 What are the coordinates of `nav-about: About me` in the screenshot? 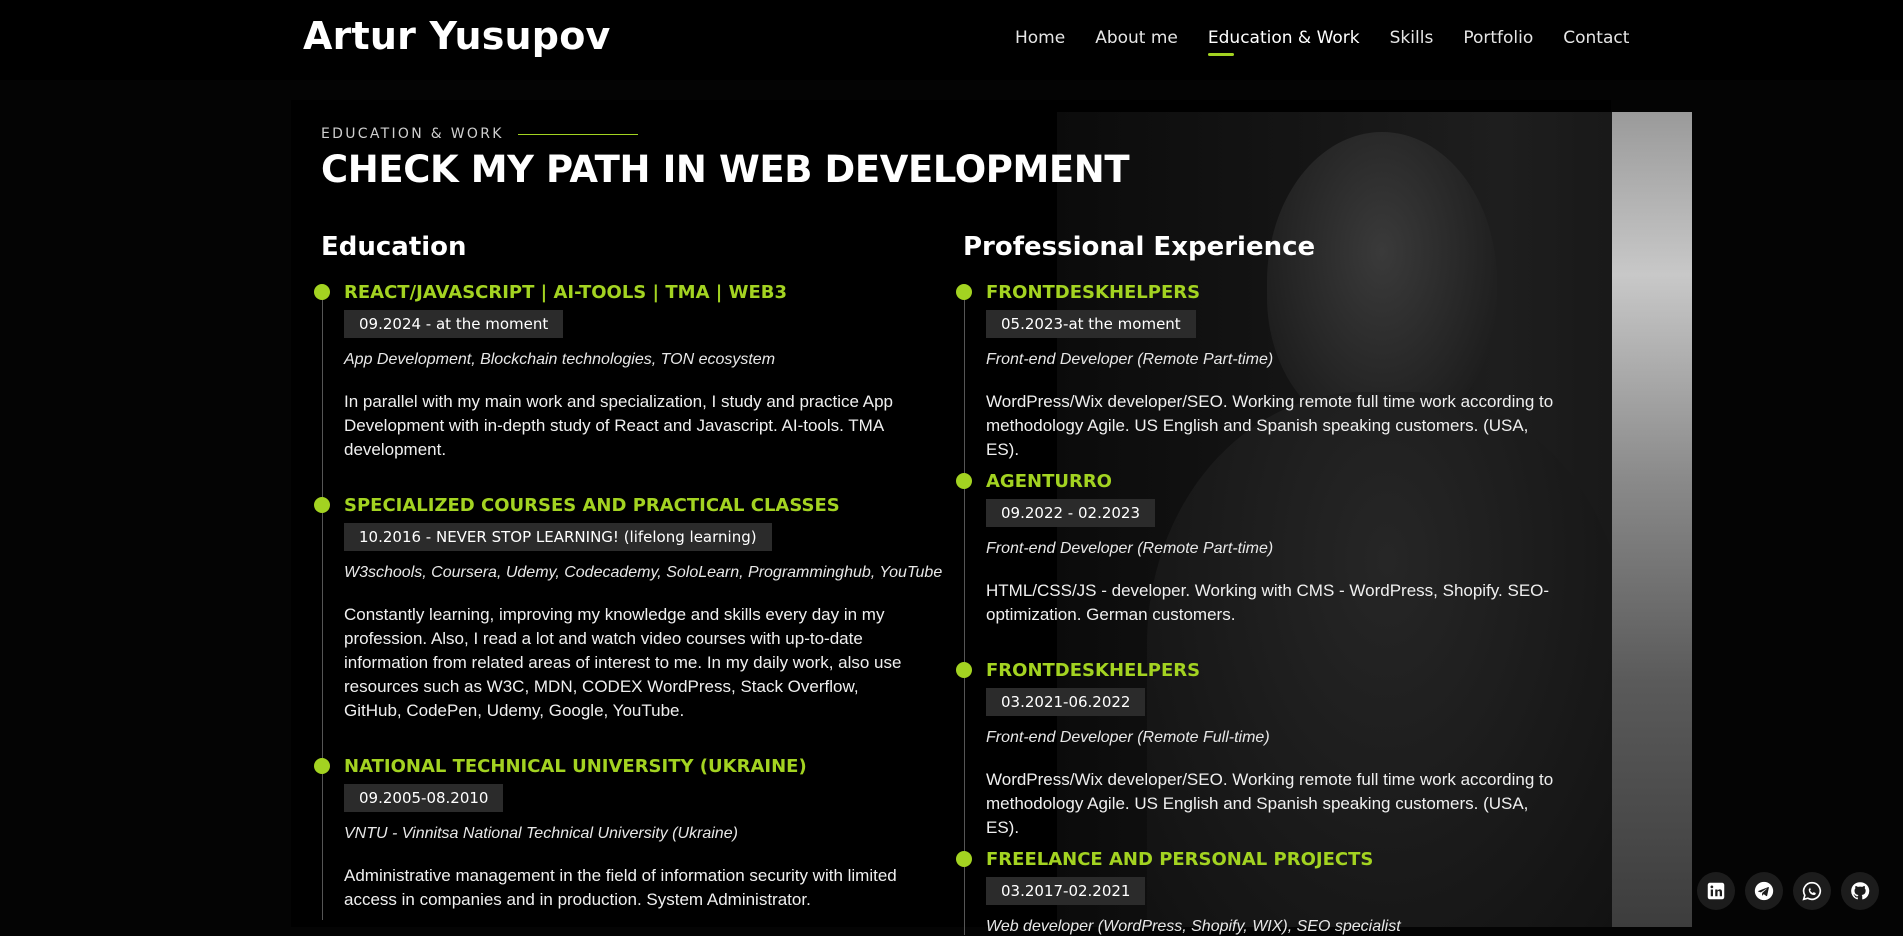 It's located at (1136, 41).